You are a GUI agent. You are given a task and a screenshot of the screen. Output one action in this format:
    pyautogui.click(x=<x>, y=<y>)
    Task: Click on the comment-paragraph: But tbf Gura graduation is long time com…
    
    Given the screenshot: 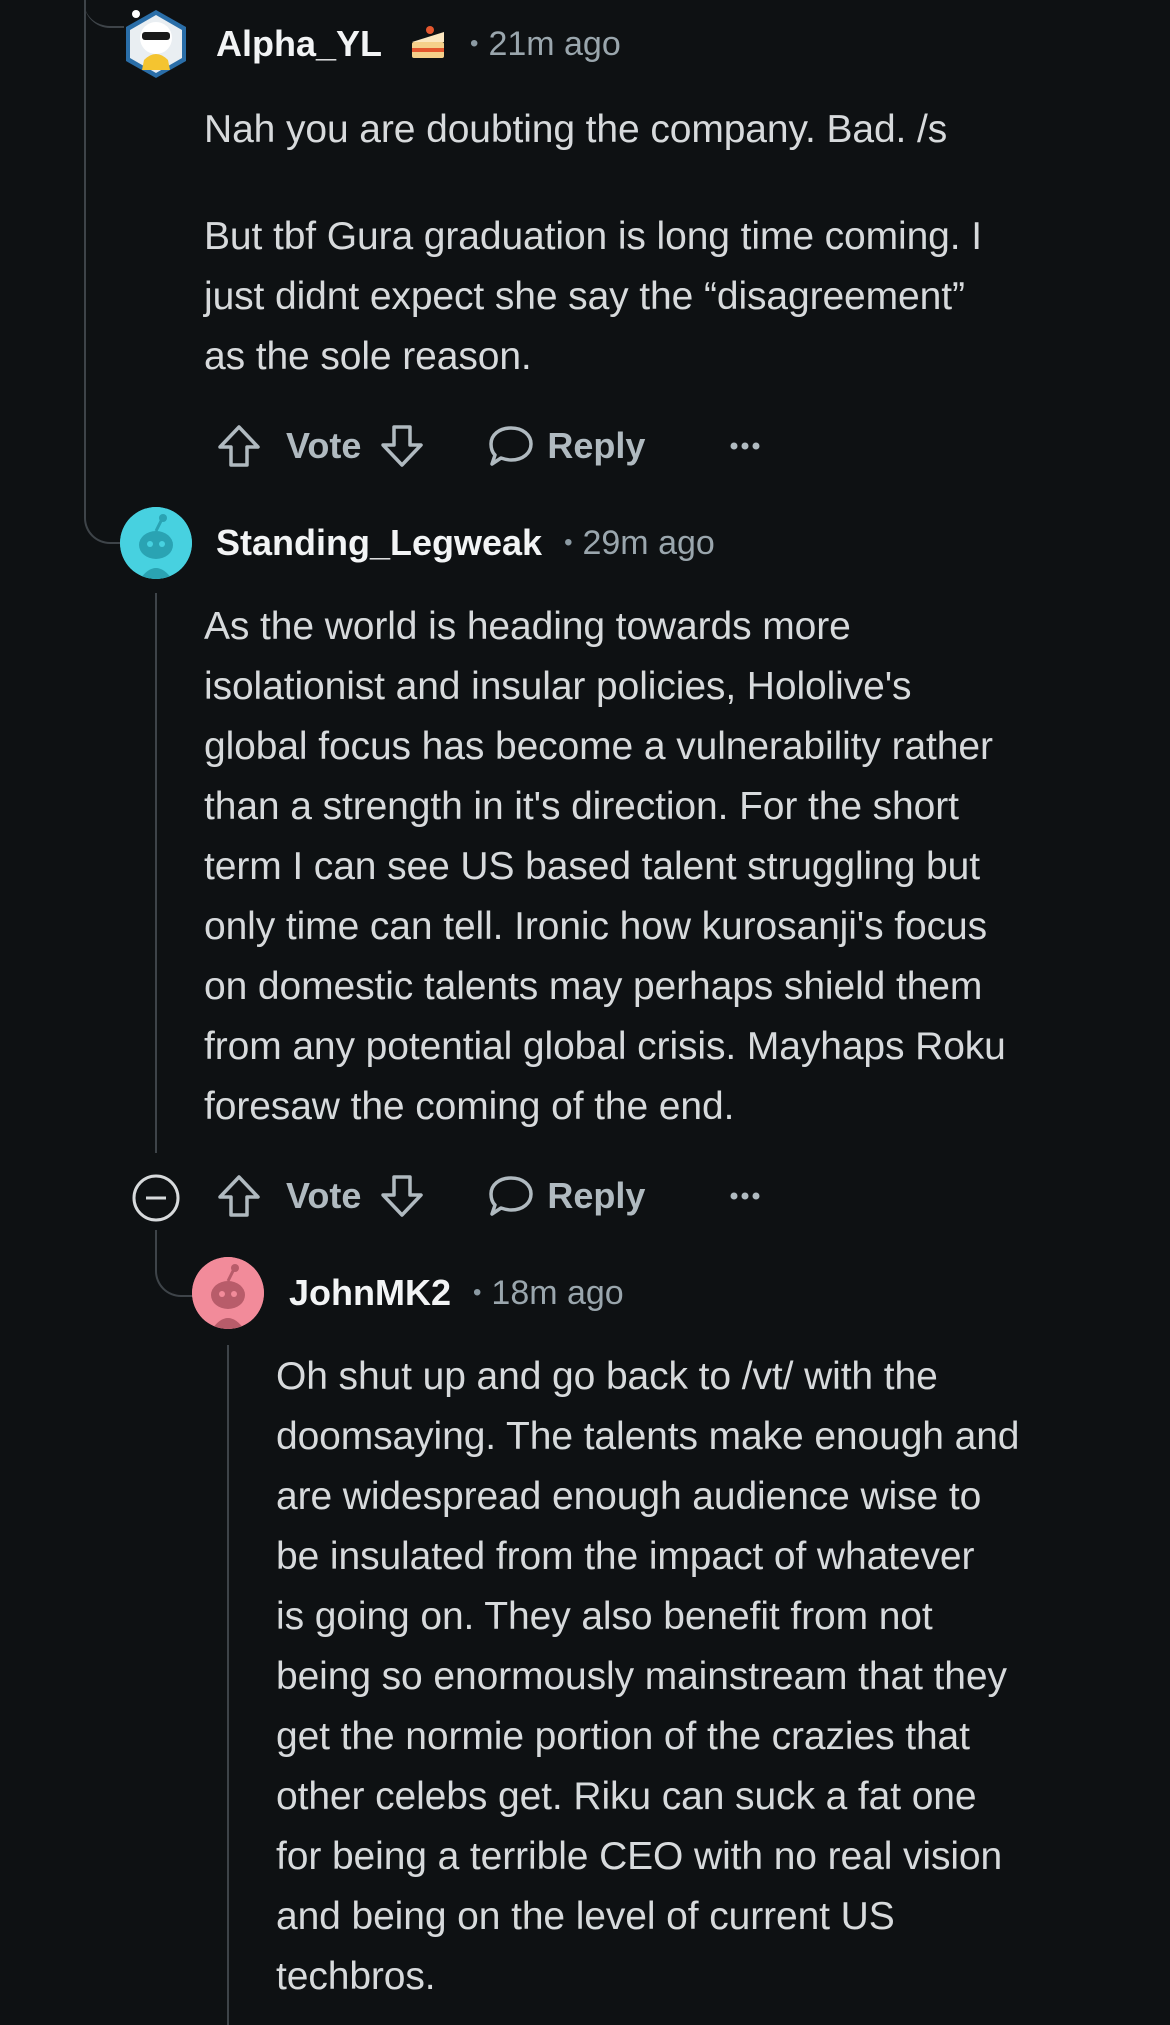 What is the action you would take?
    pyautogui.click(x=593, y=296)
    